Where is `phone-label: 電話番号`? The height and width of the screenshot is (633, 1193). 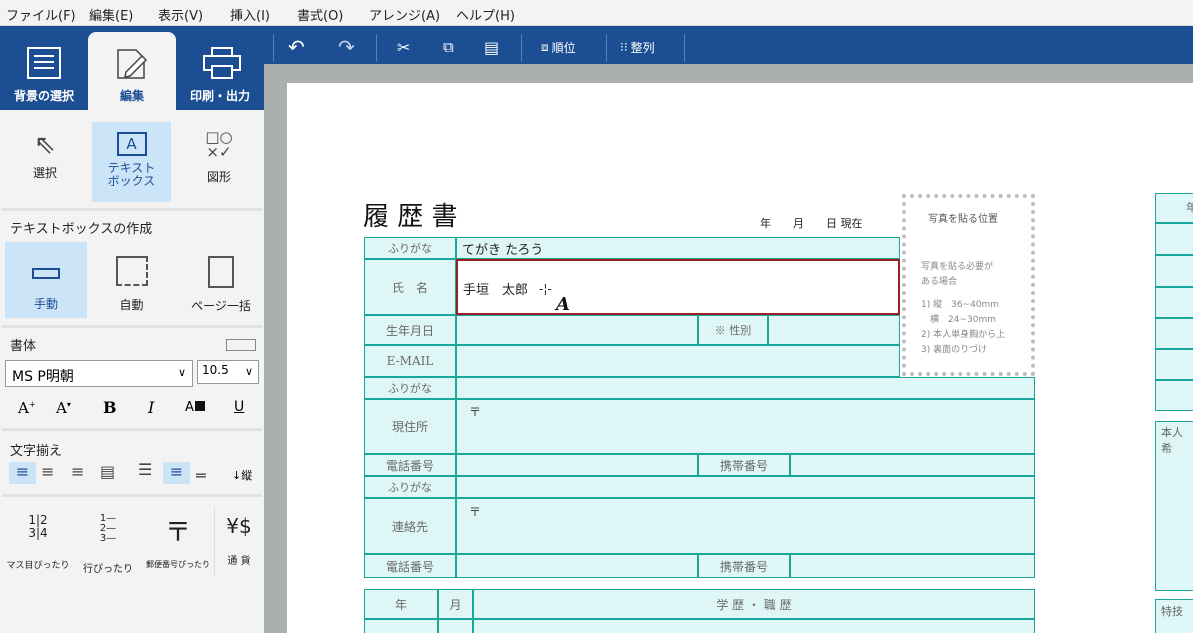
phone-label: 電話番号 is located at coordinates (410, 465).